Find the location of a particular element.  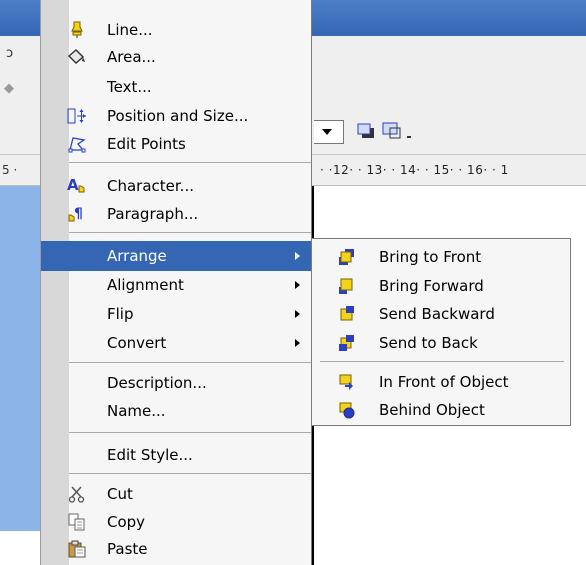

menu-item-label: Copy is located at coordinates (126, 522).